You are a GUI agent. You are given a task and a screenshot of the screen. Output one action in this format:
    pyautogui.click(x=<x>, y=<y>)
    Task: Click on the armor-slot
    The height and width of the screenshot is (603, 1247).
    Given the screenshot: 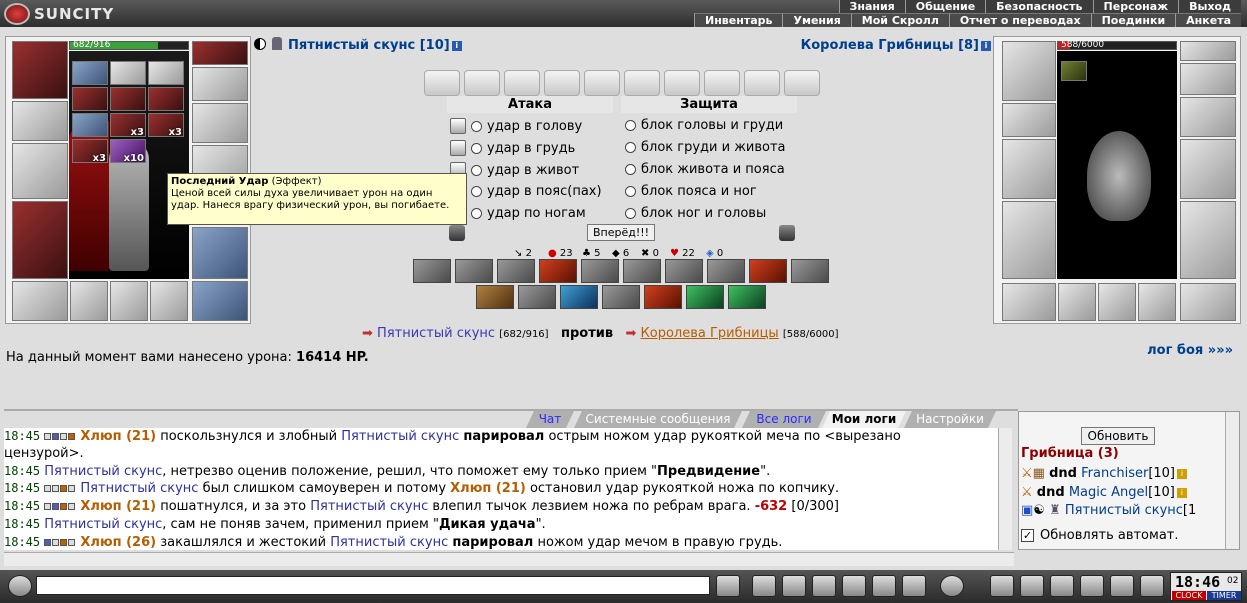 What is the action you would take?
    pyautogui.click(x=40, y=240)
    